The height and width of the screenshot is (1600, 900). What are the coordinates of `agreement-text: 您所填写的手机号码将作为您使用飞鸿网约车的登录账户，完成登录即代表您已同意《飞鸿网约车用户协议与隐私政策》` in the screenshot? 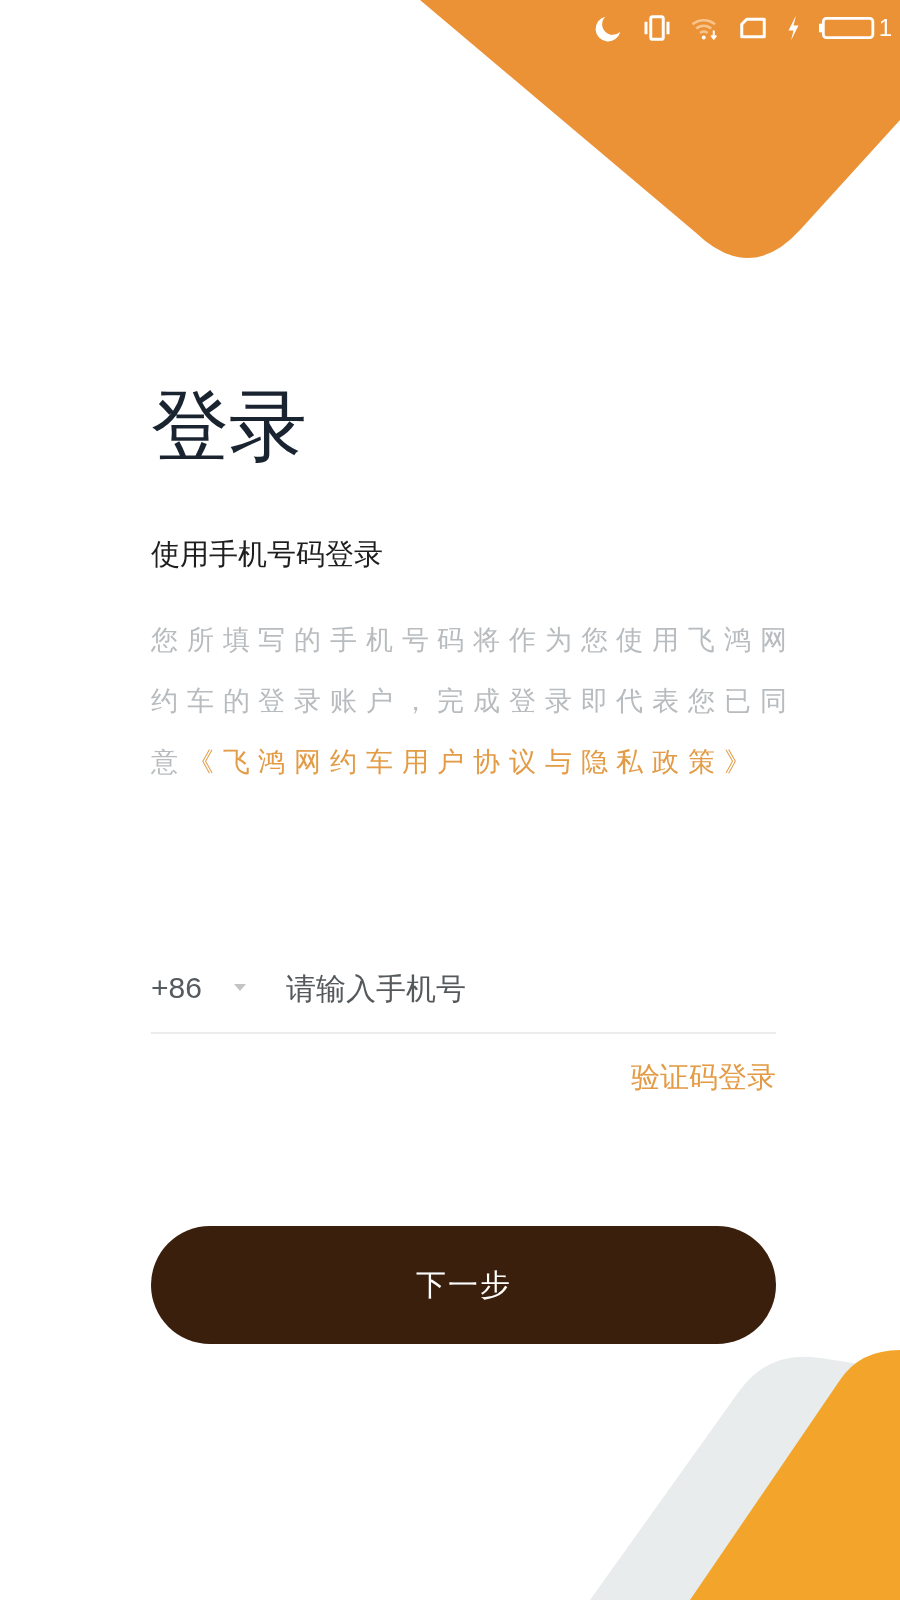 It's located at (474, 701).